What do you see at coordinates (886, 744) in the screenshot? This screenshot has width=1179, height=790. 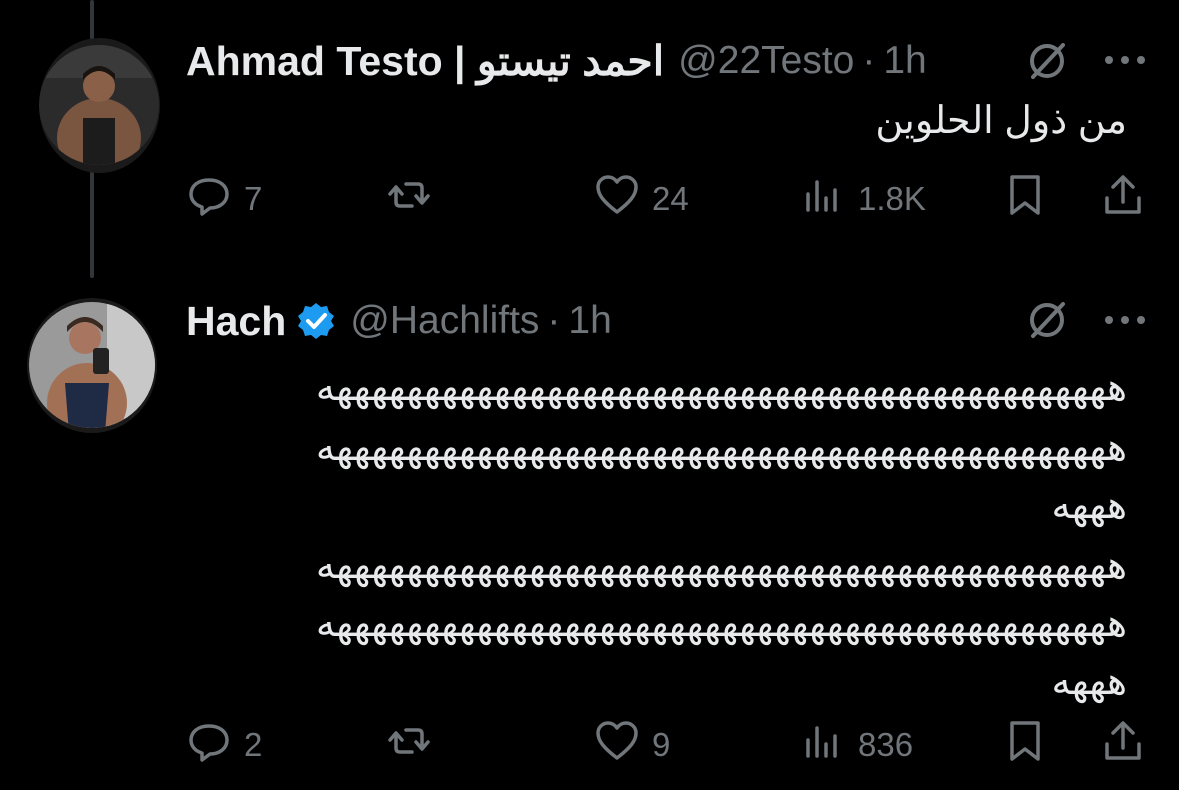 I see `views-count: 836` at bounding box center [886, 744].